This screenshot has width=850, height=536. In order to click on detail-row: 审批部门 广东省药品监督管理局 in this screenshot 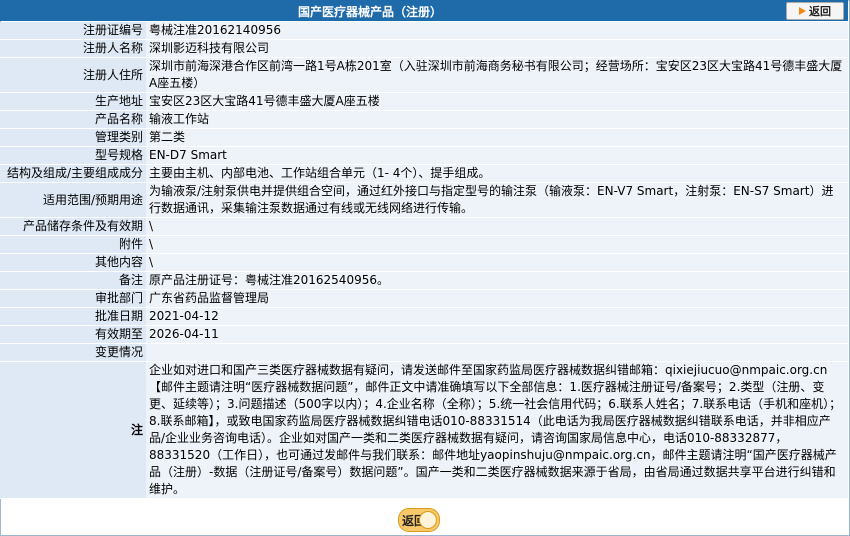, I will do `click(424, 298)`.